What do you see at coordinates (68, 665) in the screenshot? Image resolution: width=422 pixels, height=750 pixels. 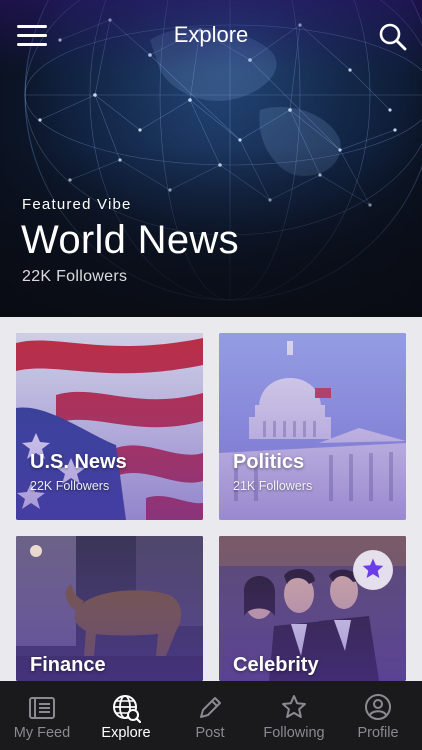 I see `category-name: Finance` at bounding box center [68, 665].